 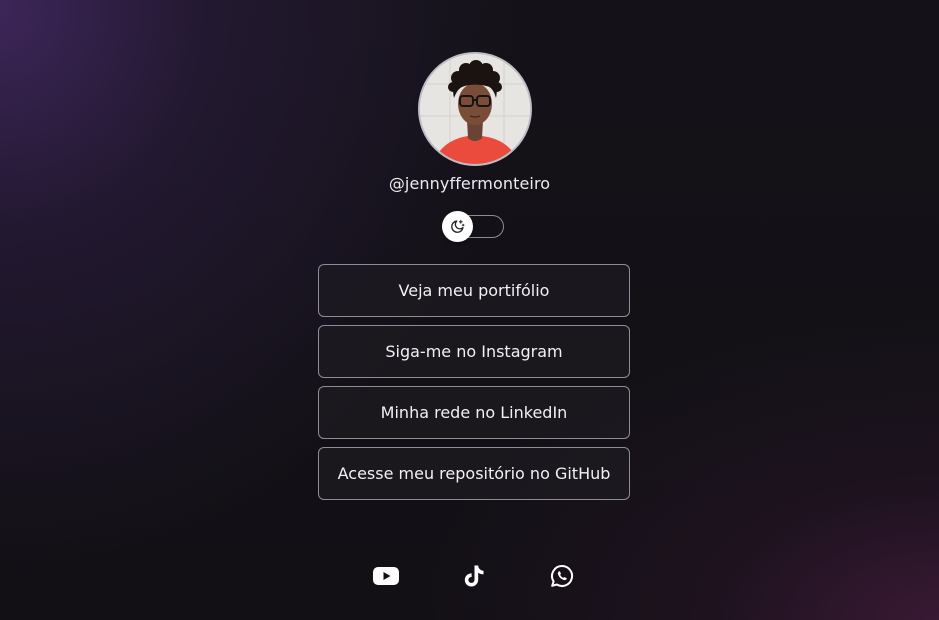 I want to click on youtube-icon, so click(x=386, y=576).